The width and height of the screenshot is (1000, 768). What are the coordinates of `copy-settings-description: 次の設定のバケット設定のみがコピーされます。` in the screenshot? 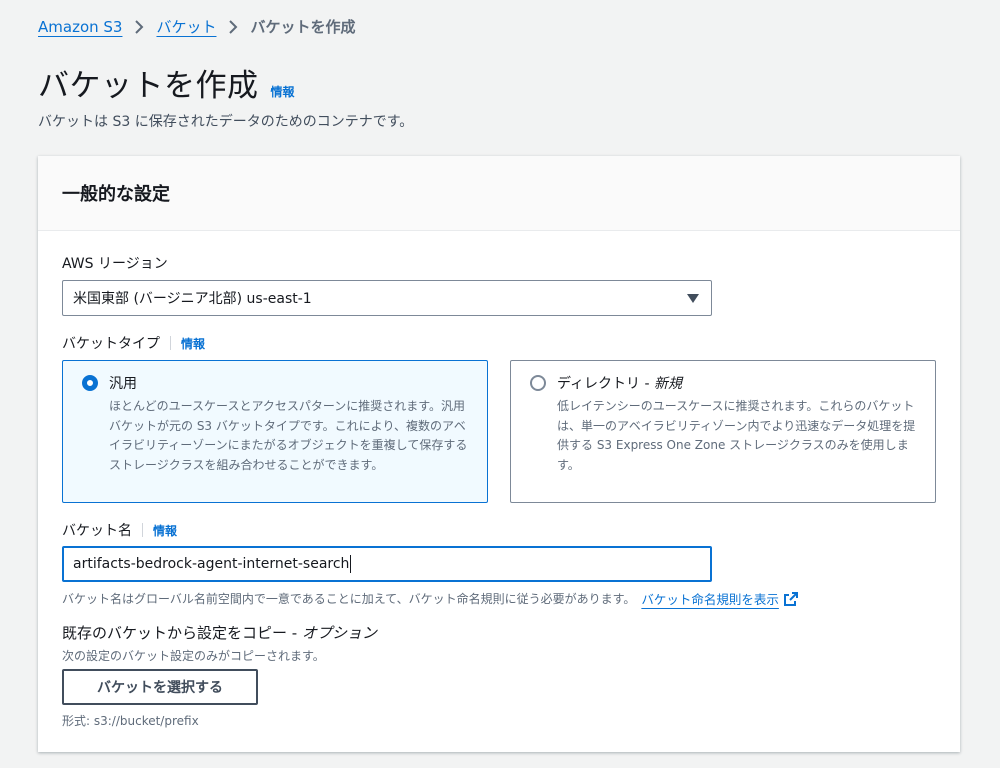 It's located at (193, 656).